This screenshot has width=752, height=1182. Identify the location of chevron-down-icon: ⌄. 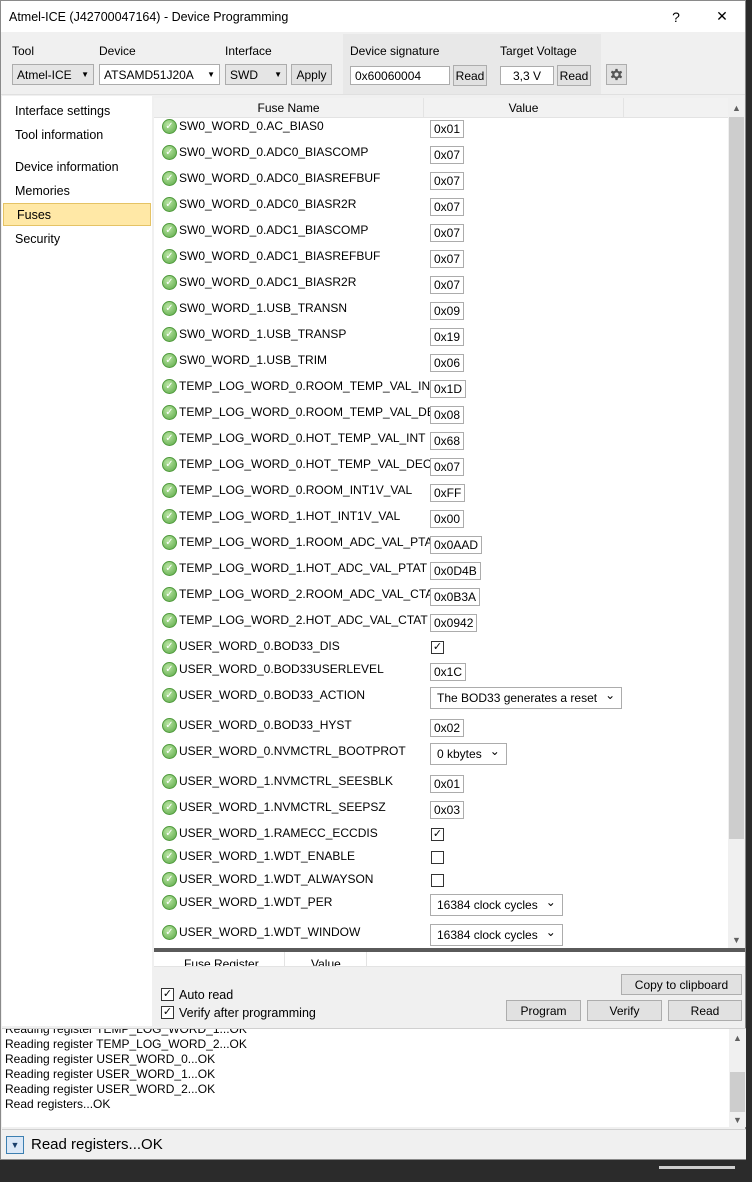
(610, 695).